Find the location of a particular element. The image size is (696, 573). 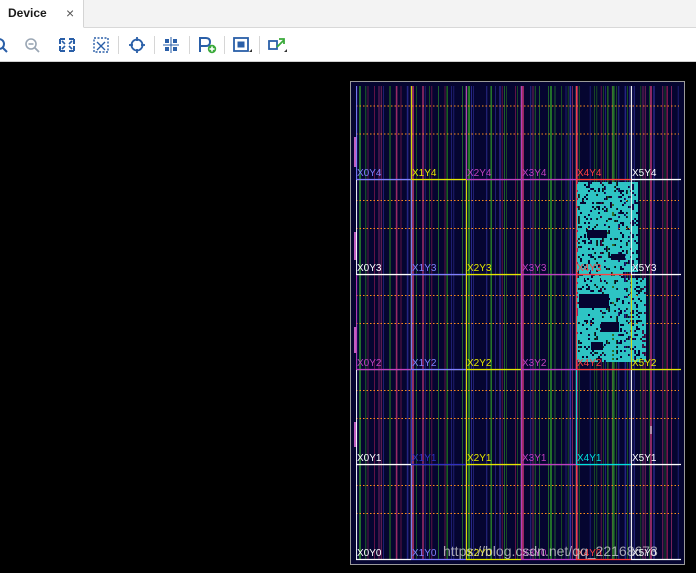

clock-region-label: X0Y2 is located at coordinates (369, 363).